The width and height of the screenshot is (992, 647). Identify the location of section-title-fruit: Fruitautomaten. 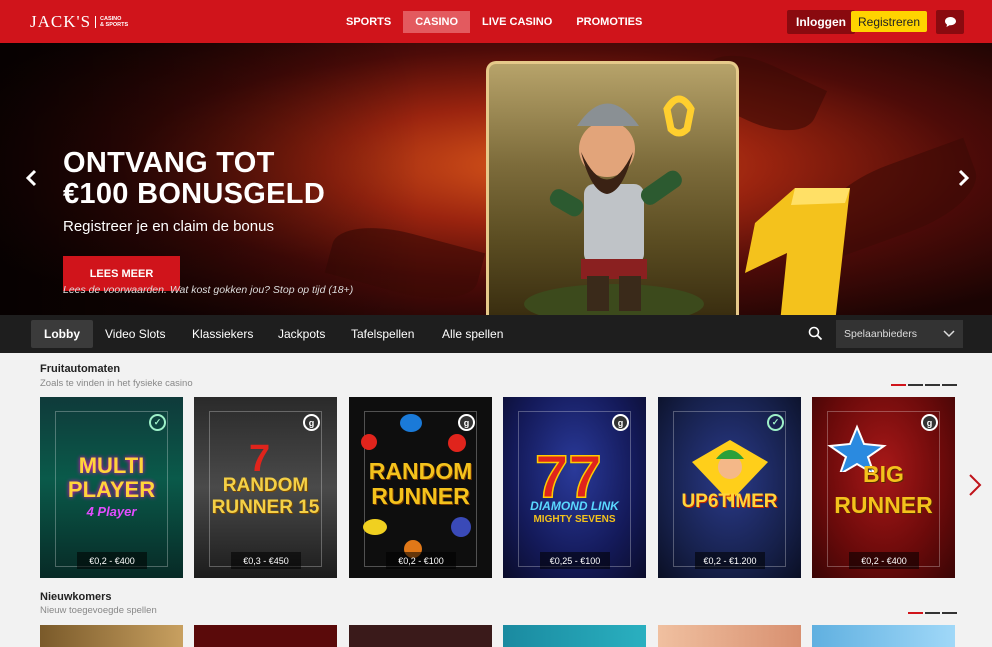
(80, 369).